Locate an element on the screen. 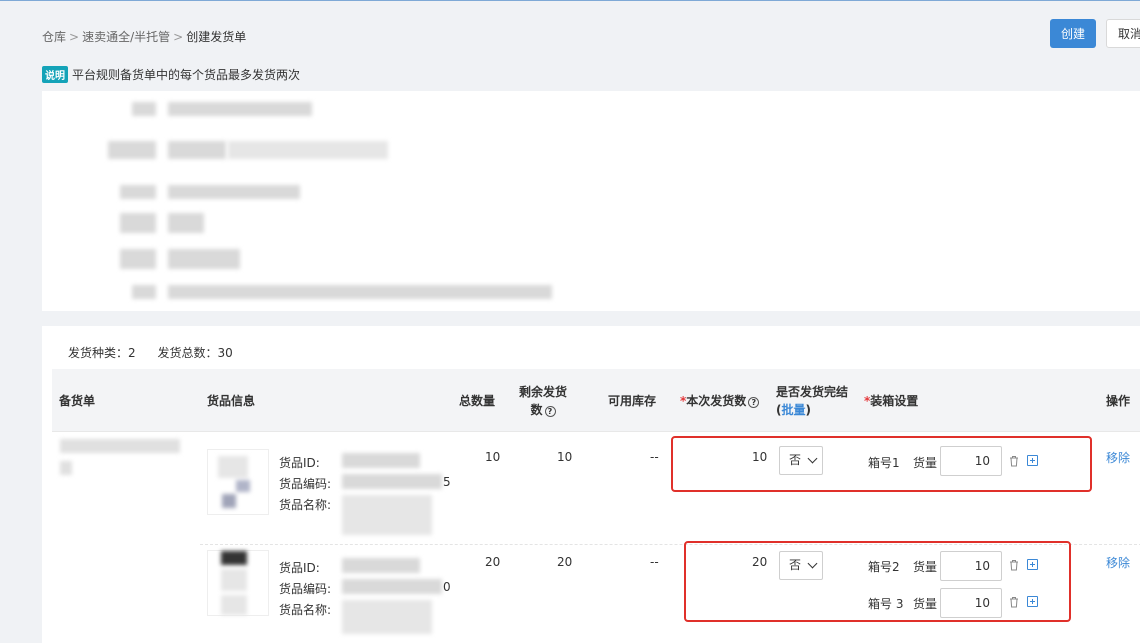 This screenshot has width=1140, height=643. cancel-button: 取消 is located at coordinates (1123, 33).